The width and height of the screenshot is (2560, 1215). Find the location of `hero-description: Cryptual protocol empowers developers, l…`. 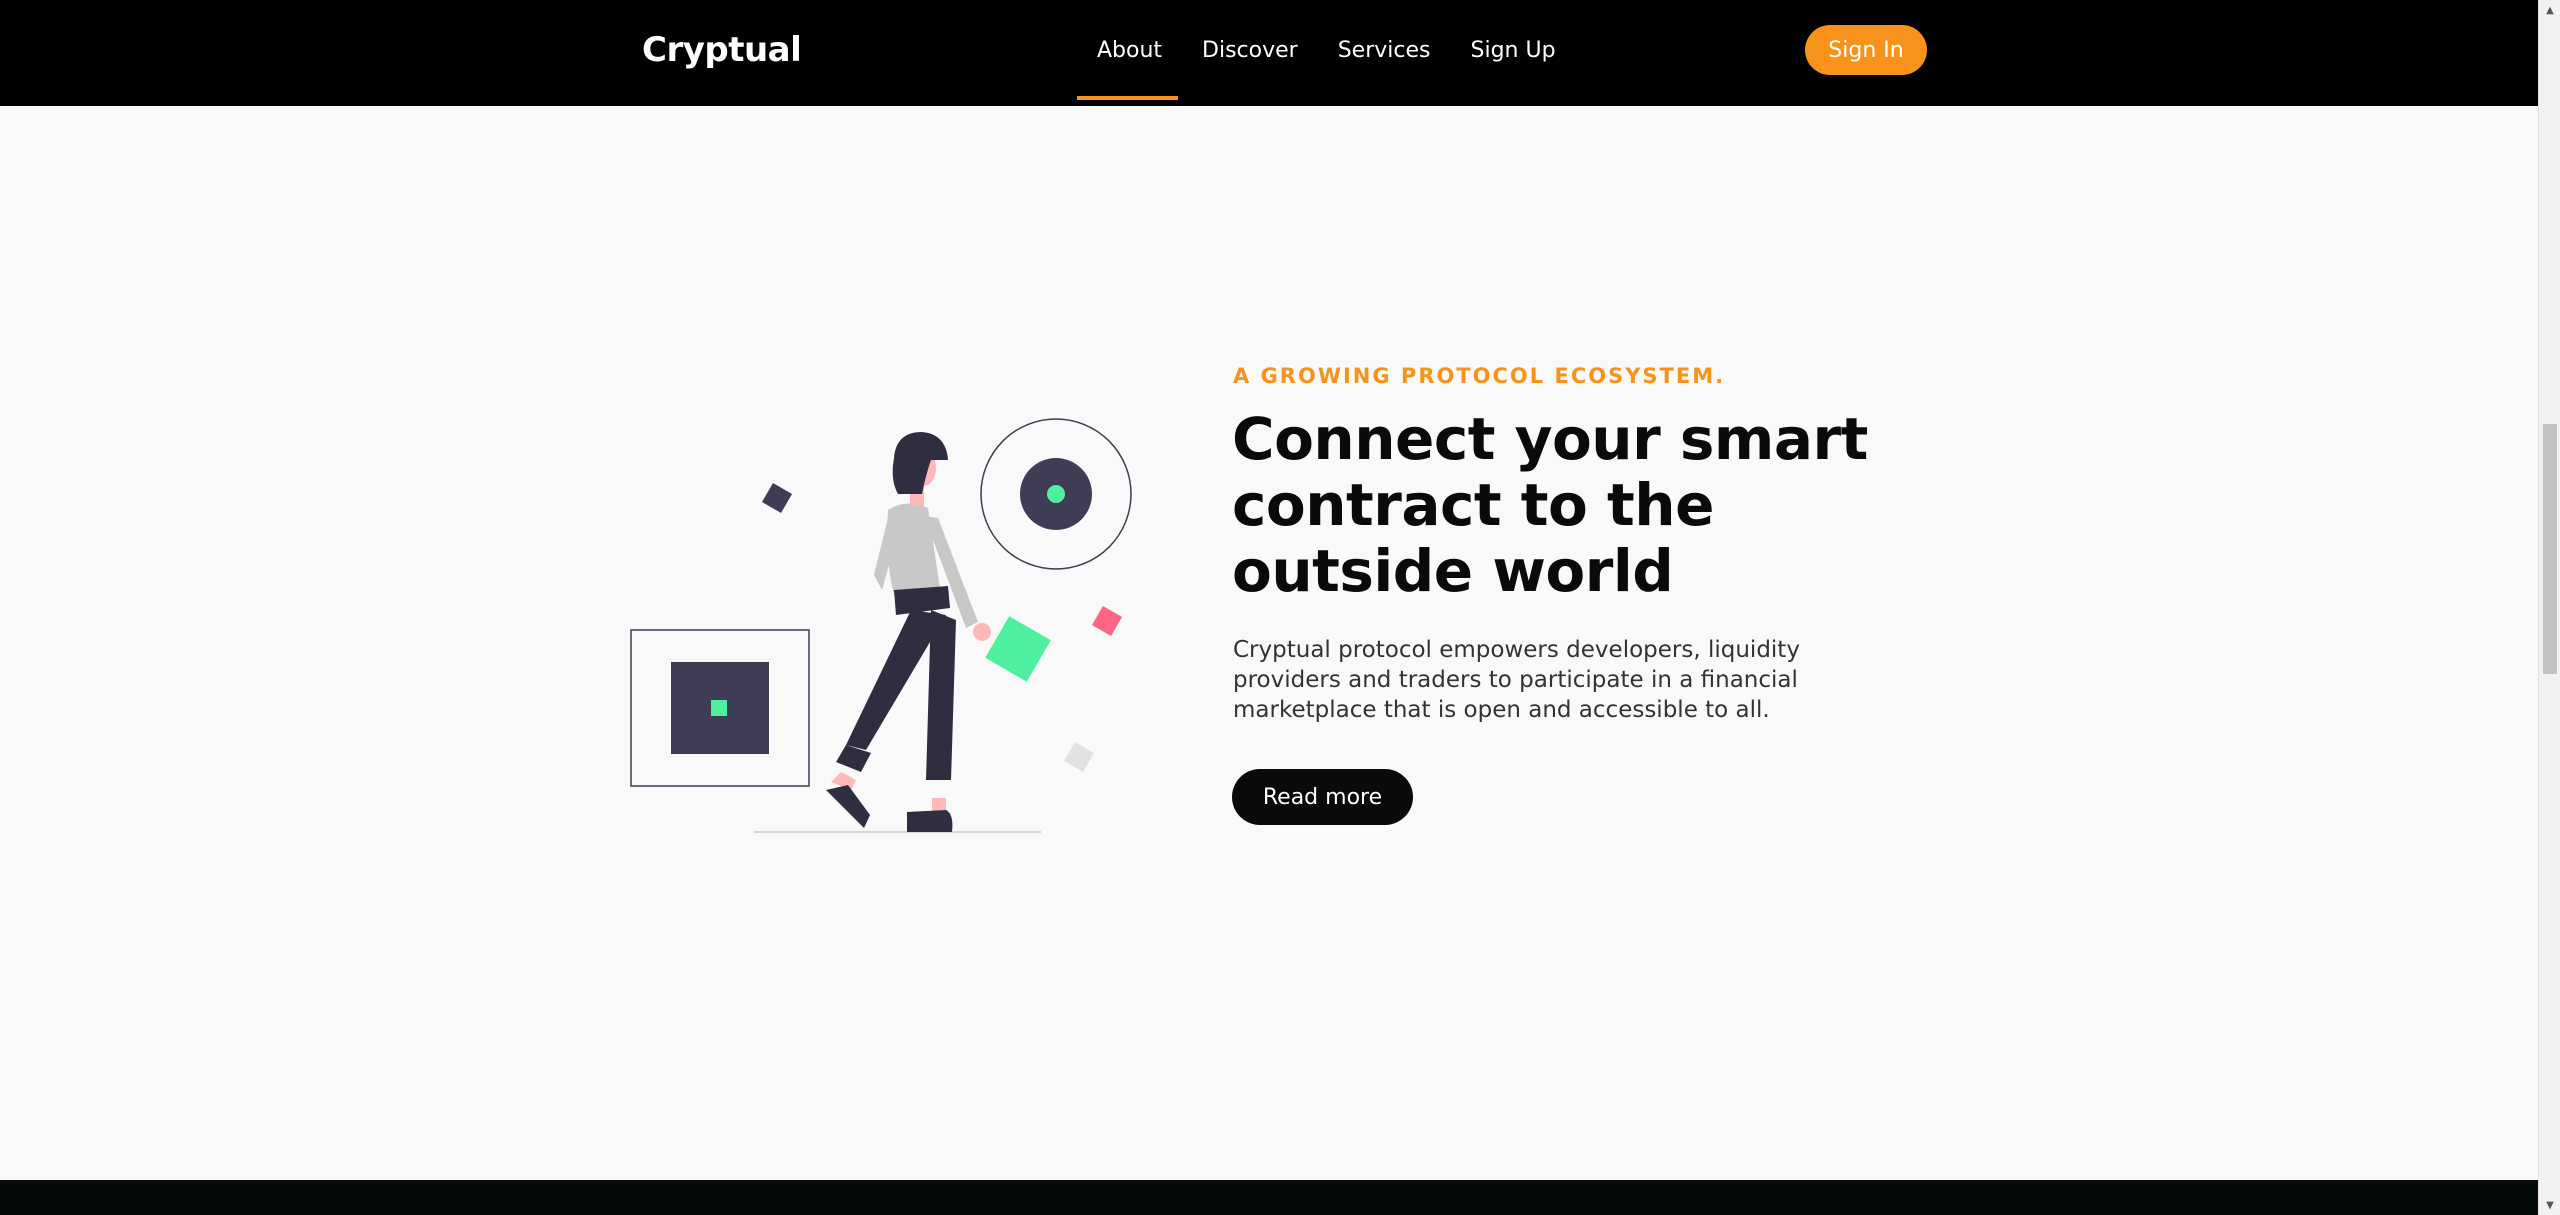

hero-description: Cryptual protocol empowers developers, l… is located at coordinates (1516, 680).